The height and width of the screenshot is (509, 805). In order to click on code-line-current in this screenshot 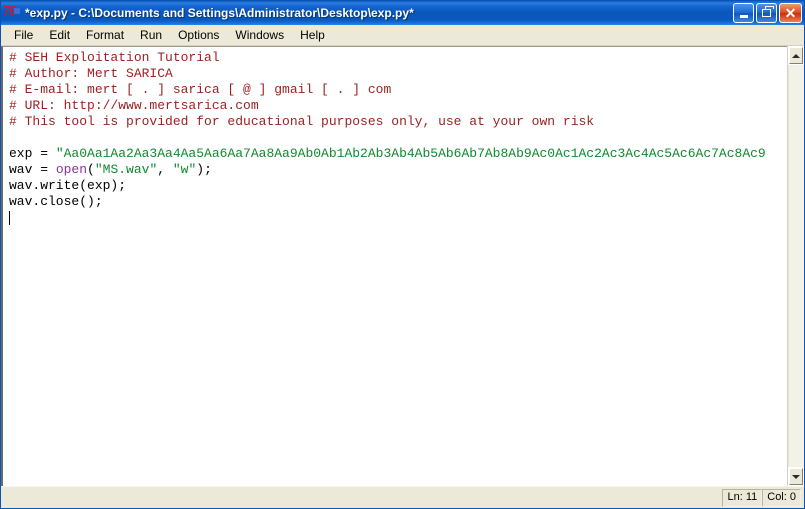, I will do `click(396, 218)`.